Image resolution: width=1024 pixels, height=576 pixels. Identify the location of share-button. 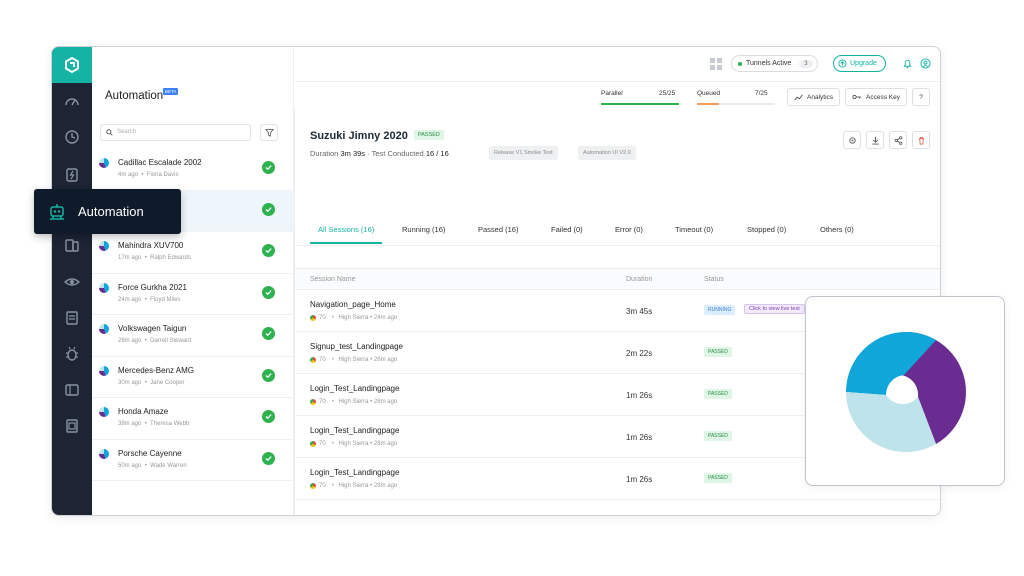
(898, 140).